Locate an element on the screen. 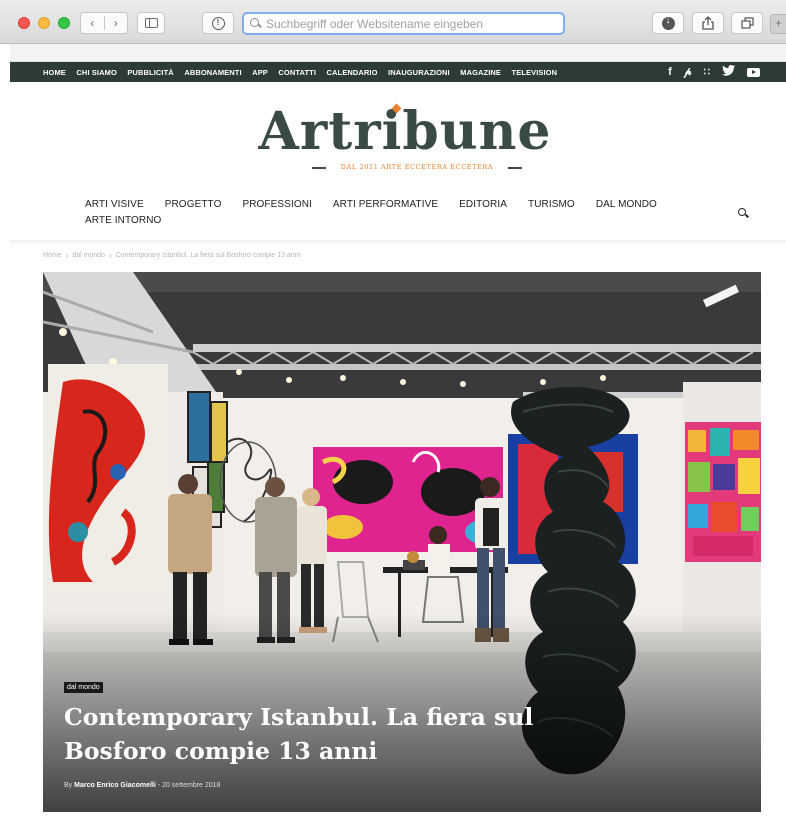 This screenshot has width=786, height=830. main-nav-arti-performative: ARTI PERFORMATIVE is located at coordinates (385, 204).